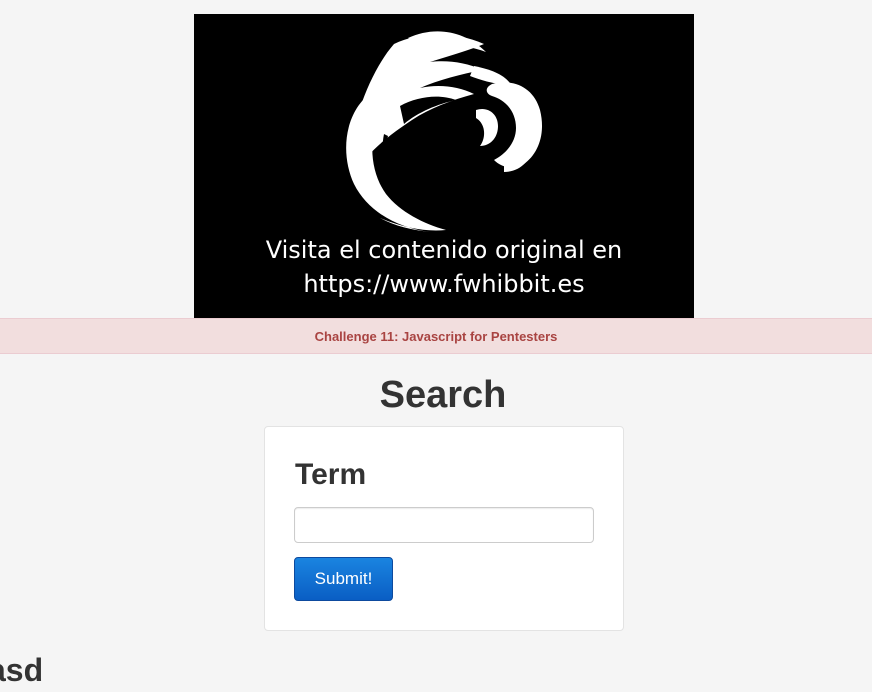 The width and height of the screenshot is (872, 692). Describe the element at coordinates (331, 474) in the screenshot. I see `term-label: Term` at that location.